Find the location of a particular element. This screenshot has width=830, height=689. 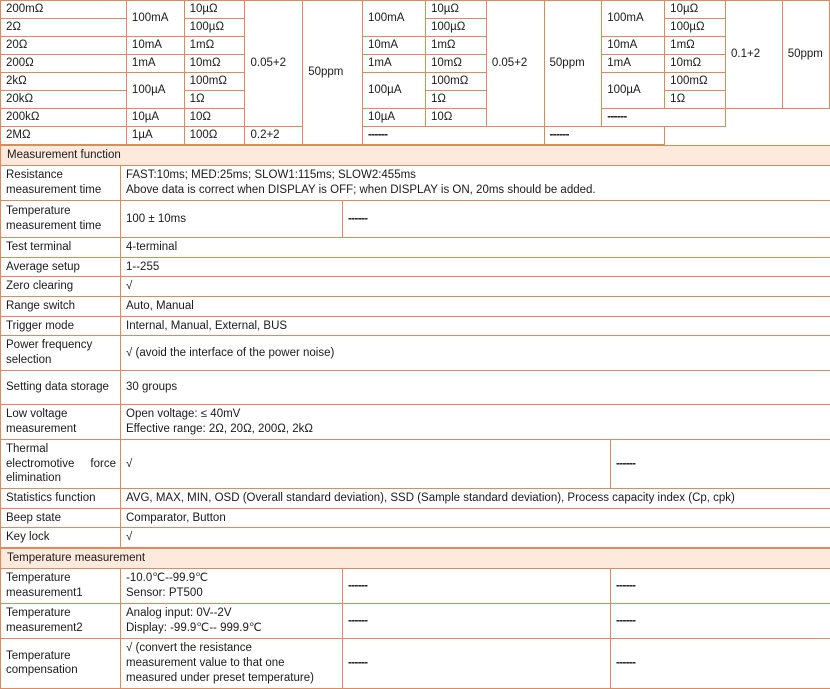

section-title: Temperature measurement is located at coordinates (415, 559).